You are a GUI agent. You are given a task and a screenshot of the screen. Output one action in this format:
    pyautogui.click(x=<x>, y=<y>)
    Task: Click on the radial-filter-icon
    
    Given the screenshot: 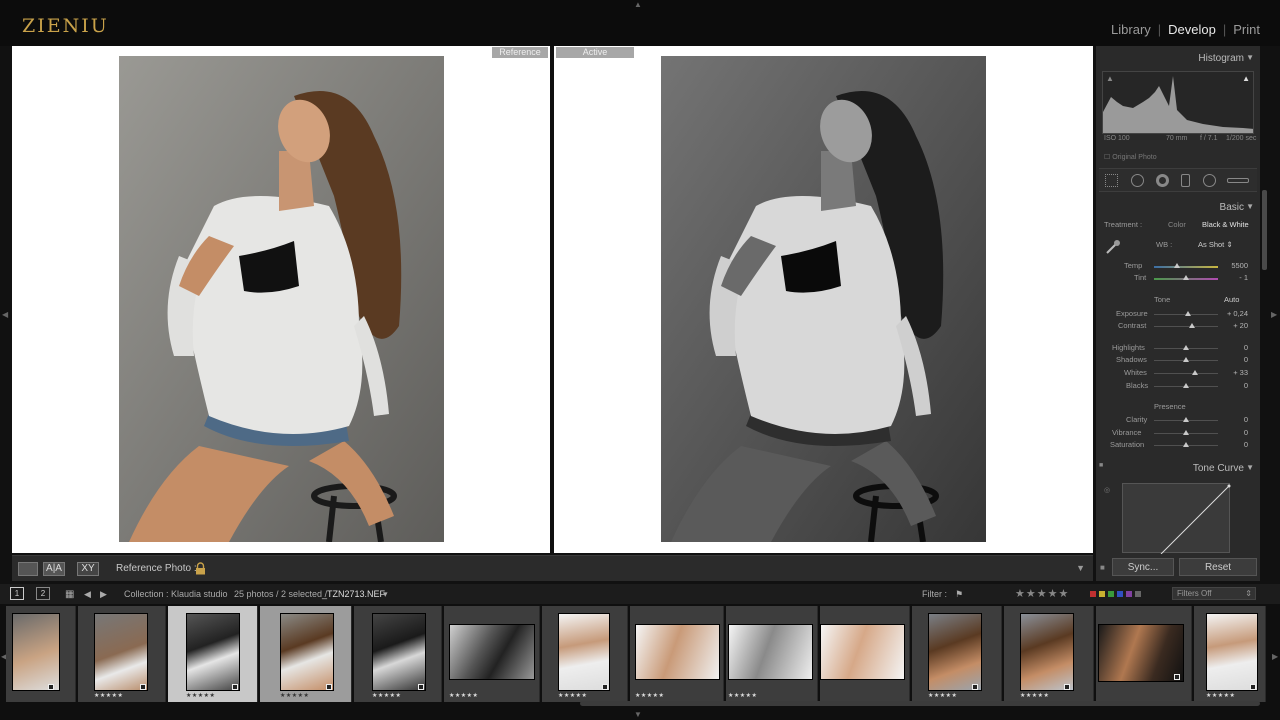 What is the action you would take?
    pyautogui.click(x=1209, y=180)
    